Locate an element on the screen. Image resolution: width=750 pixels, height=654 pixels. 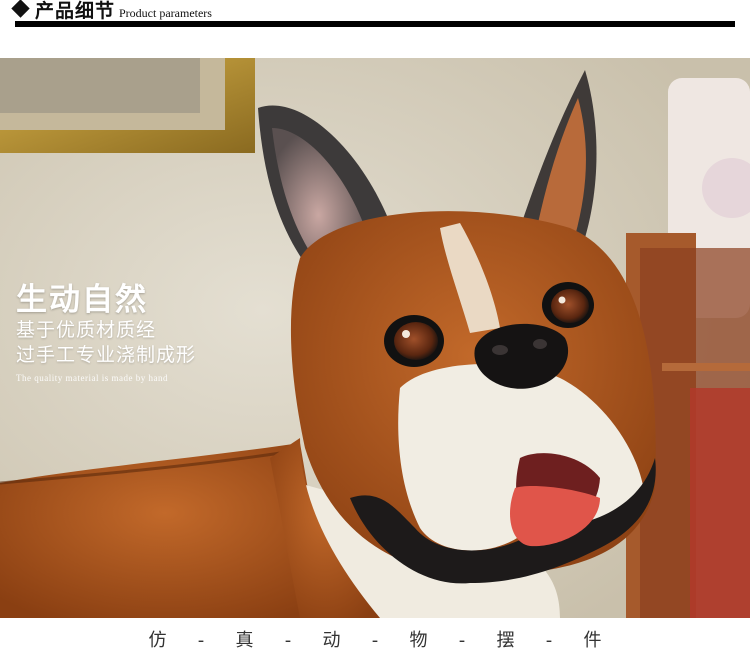
tagline-text: 仿-真-动-物-摆-件 is located at coordinates (375, 639).